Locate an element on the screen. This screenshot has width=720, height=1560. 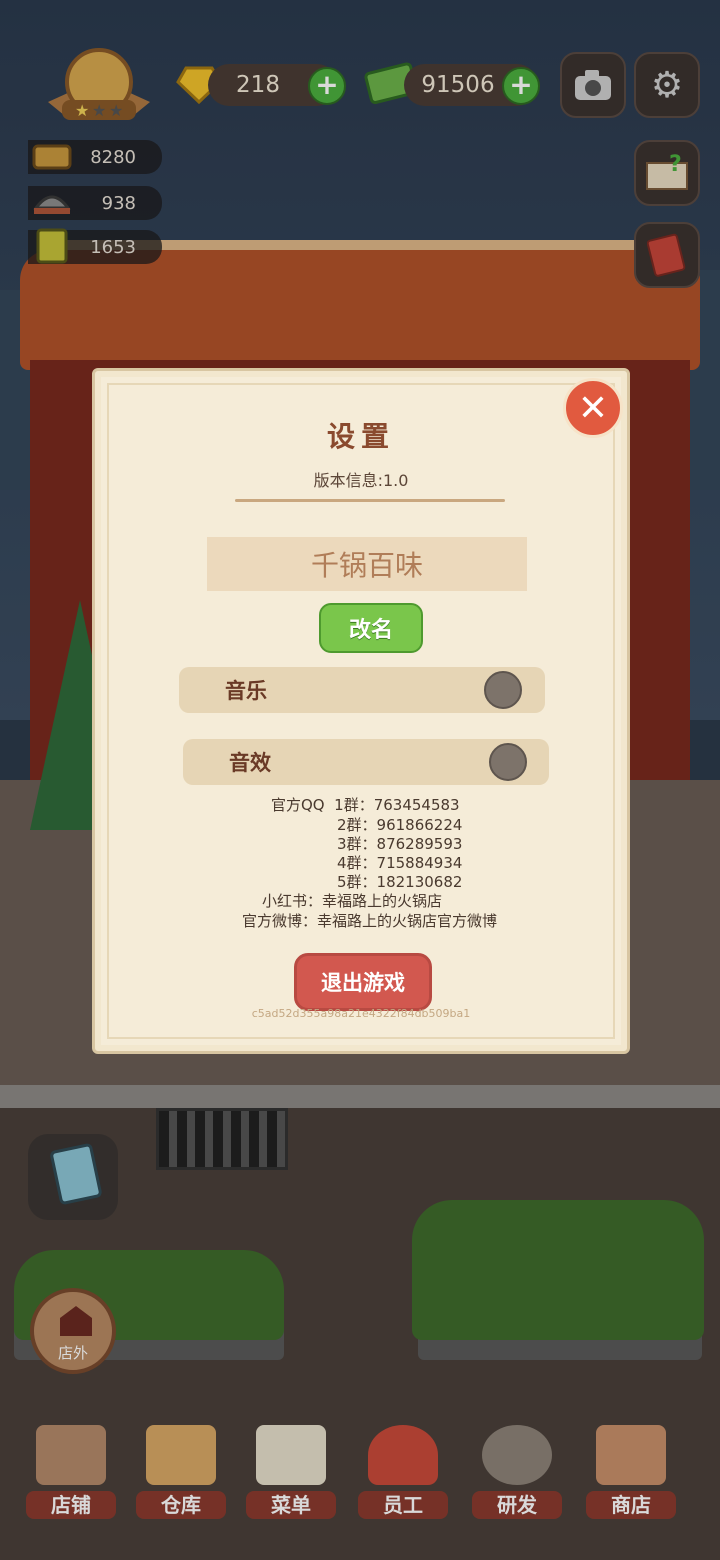
music-toggle is located at coordinates (503, 690).